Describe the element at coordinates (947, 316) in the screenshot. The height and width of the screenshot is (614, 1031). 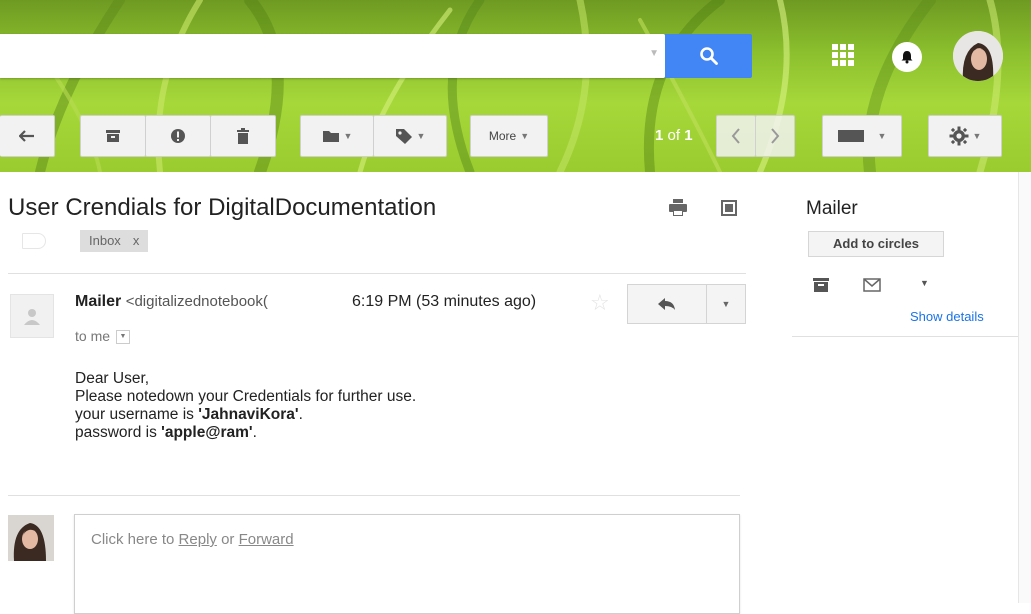
I see `show-details-link: Show details` at that location.